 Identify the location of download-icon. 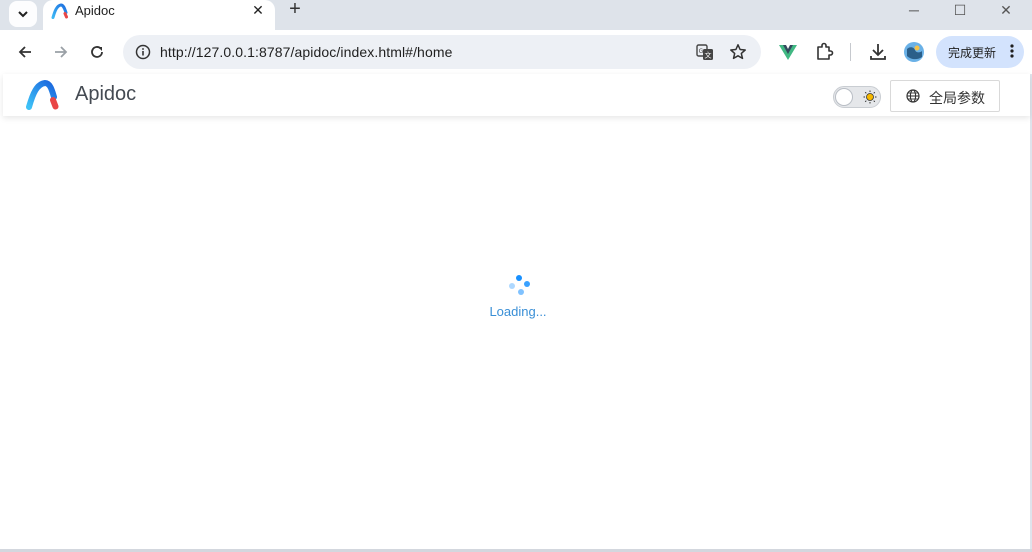
(878, 52).